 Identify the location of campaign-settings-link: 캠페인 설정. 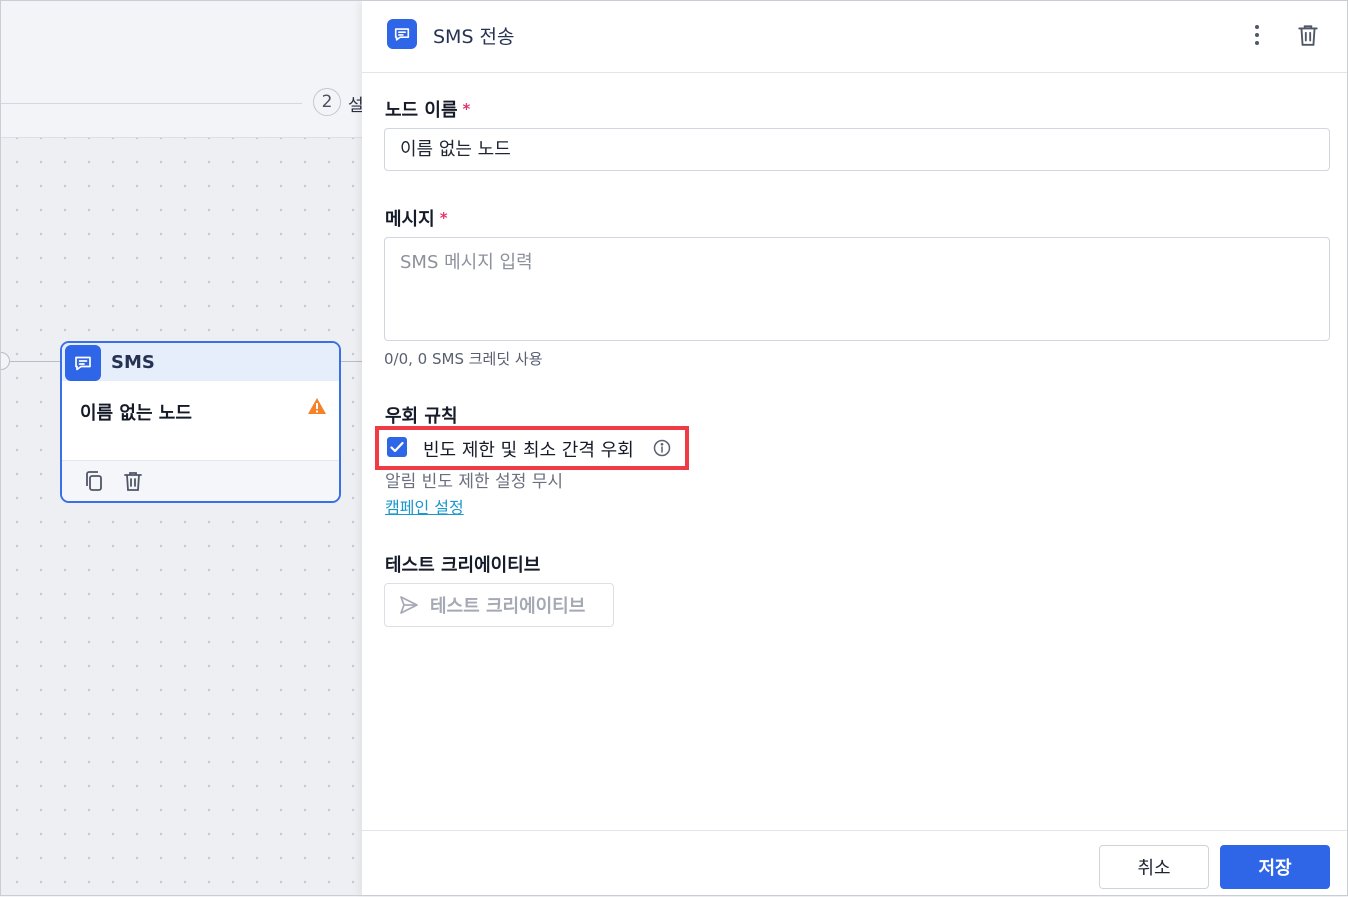
(424, 506).